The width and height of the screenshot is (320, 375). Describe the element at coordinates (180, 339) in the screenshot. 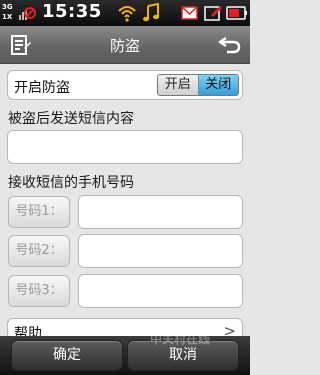

I see `watermark: 中关村在线` at that location.